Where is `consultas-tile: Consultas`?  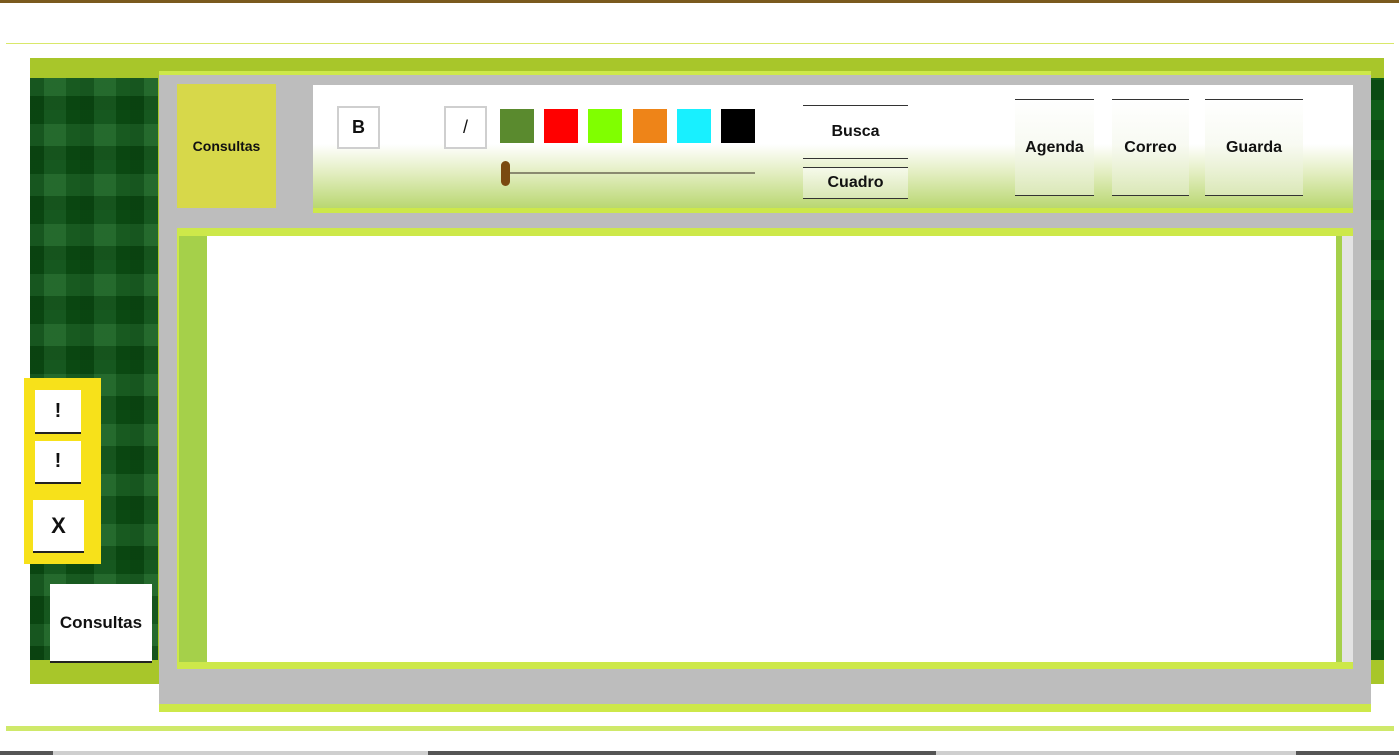 consultas-tile: Consultas is located at coordinates (226, 146).